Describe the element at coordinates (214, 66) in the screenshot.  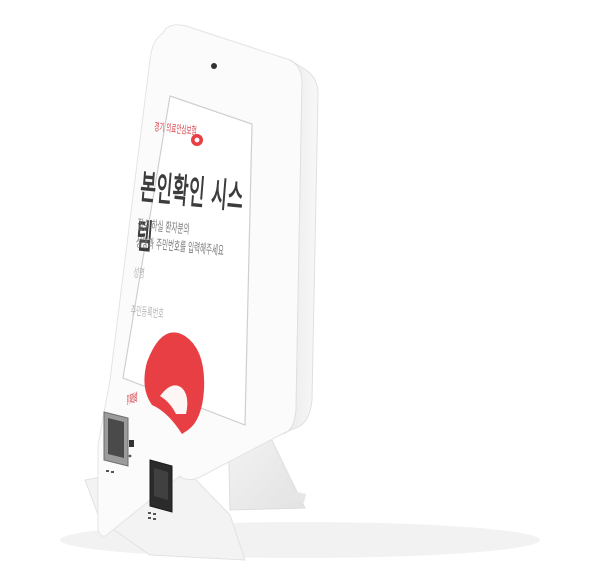
I see `camera-icon` at that location.